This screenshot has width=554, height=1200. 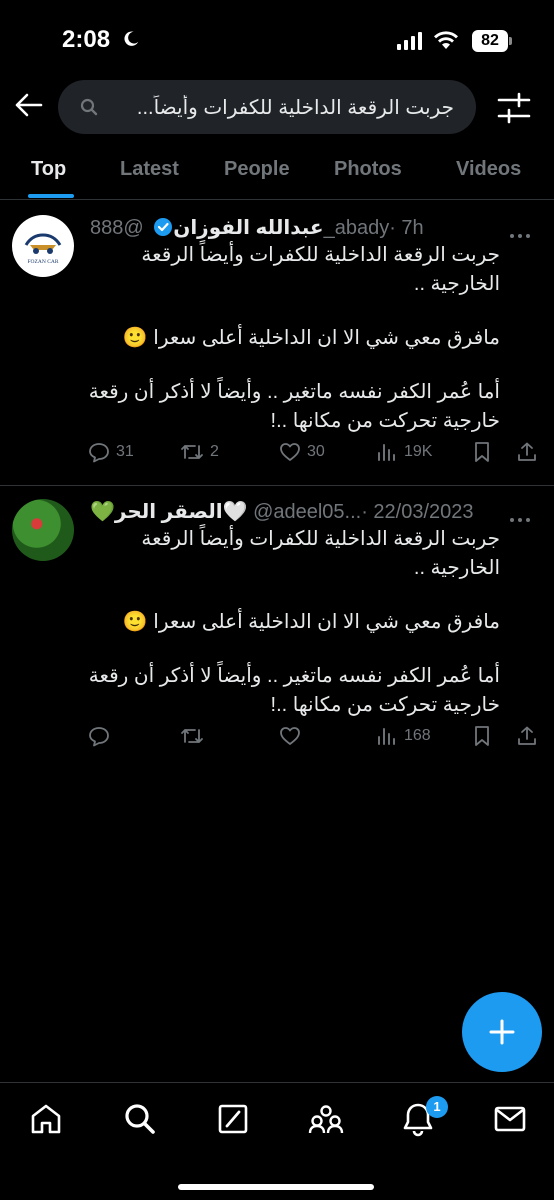 I want to click on search-tabs: Top Latest People Photos Videos, so click(x=277, y=175).